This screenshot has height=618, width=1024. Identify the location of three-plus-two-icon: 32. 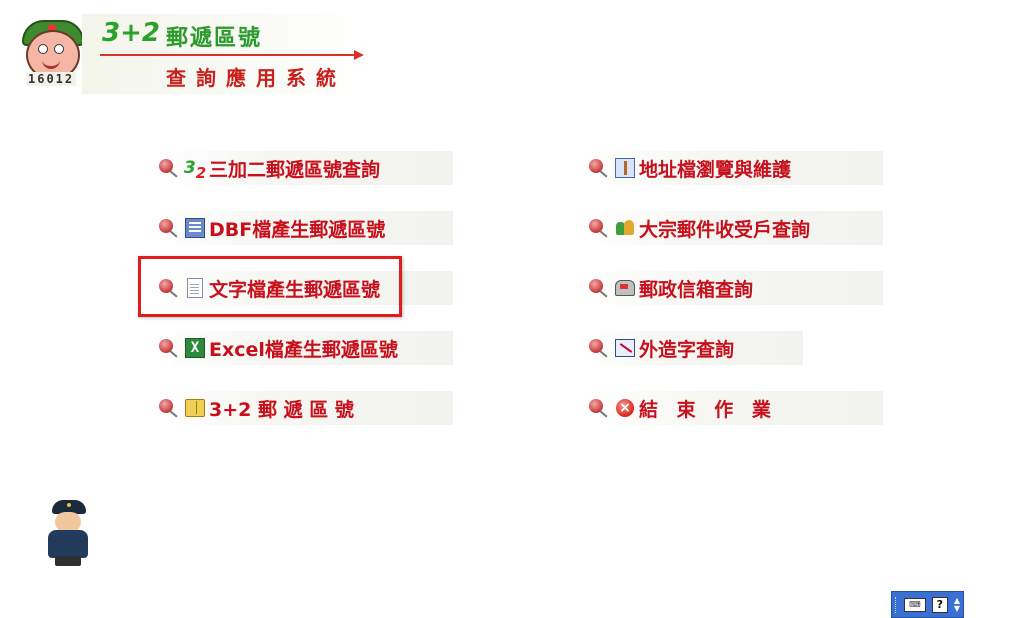
(195, 169).